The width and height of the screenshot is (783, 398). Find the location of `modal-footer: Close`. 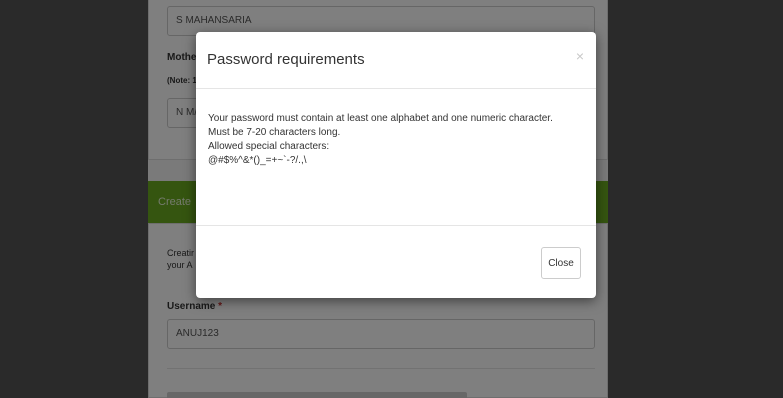

modal-footer: Close is located at coordinates (396, 262).